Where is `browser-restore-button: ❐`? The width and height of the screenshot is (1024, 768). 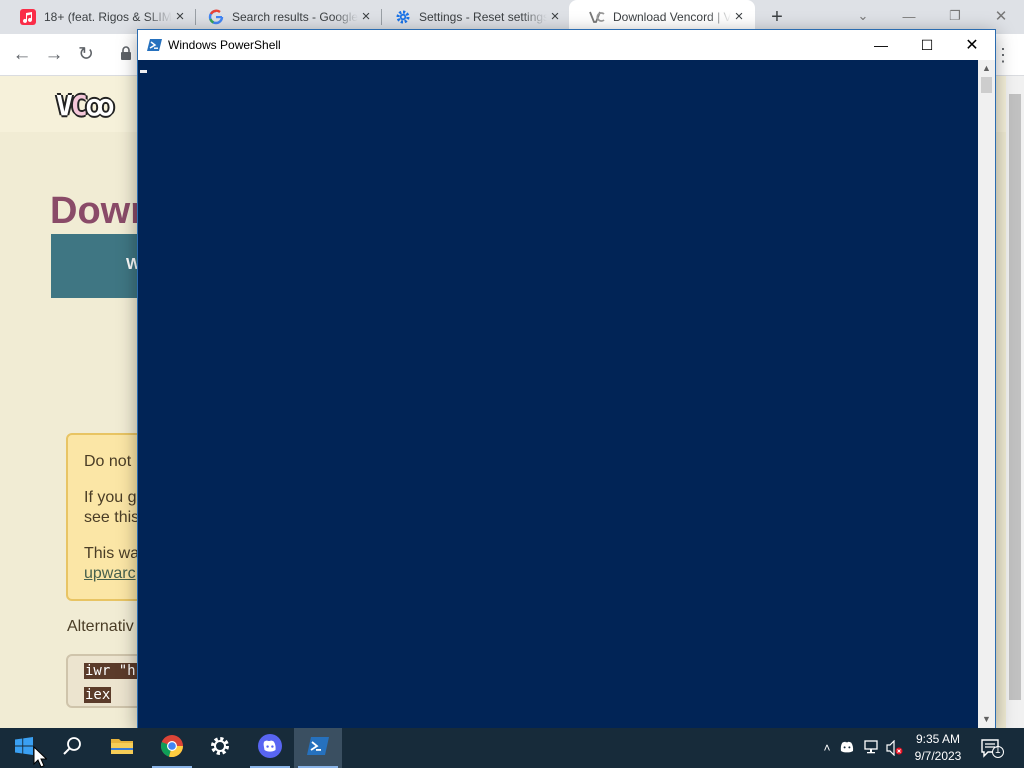 browser-restore-button: ❐ is located at coordinates (955, 16).